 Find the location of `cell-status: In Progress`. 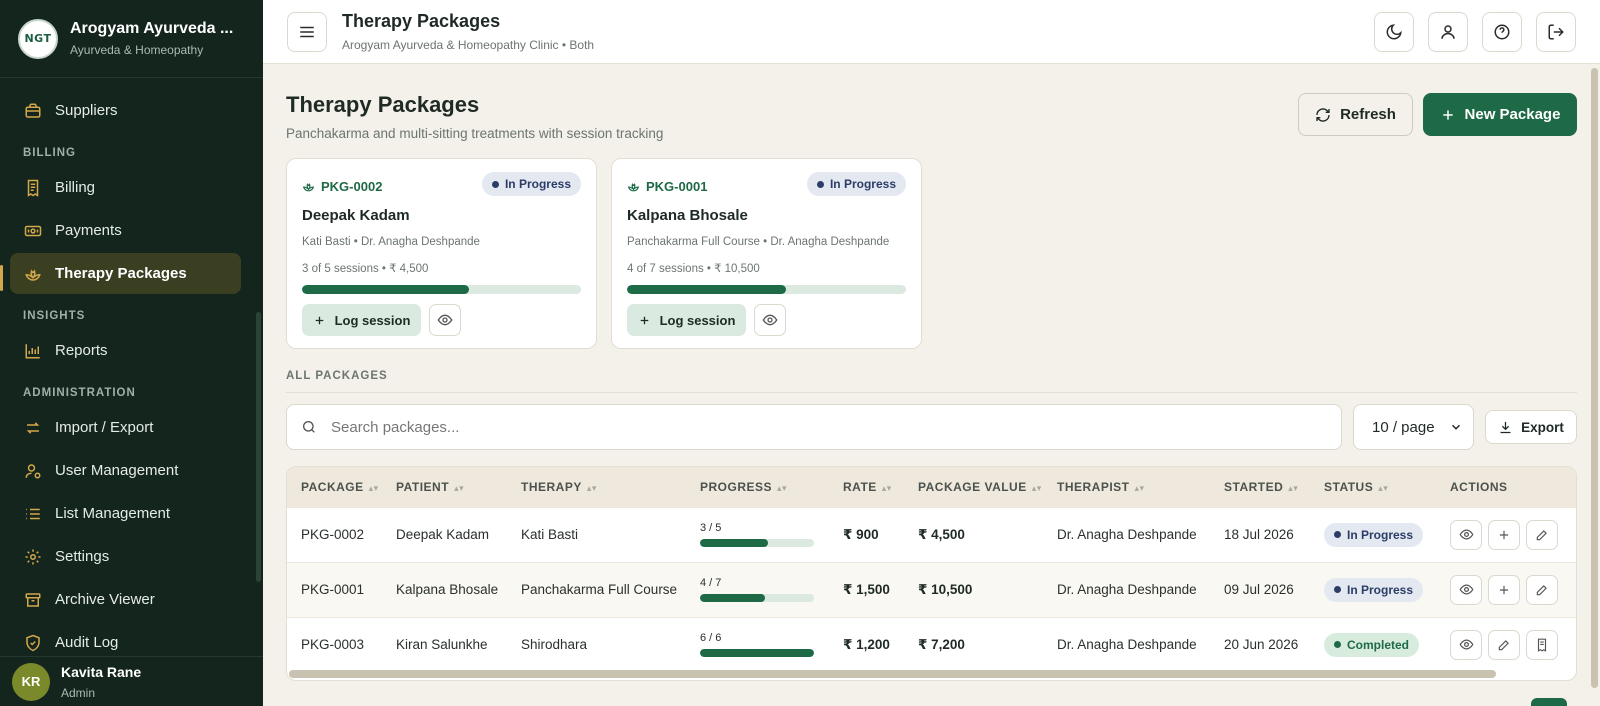

cell-status: In Progress is located at coordinates (1373, 534).